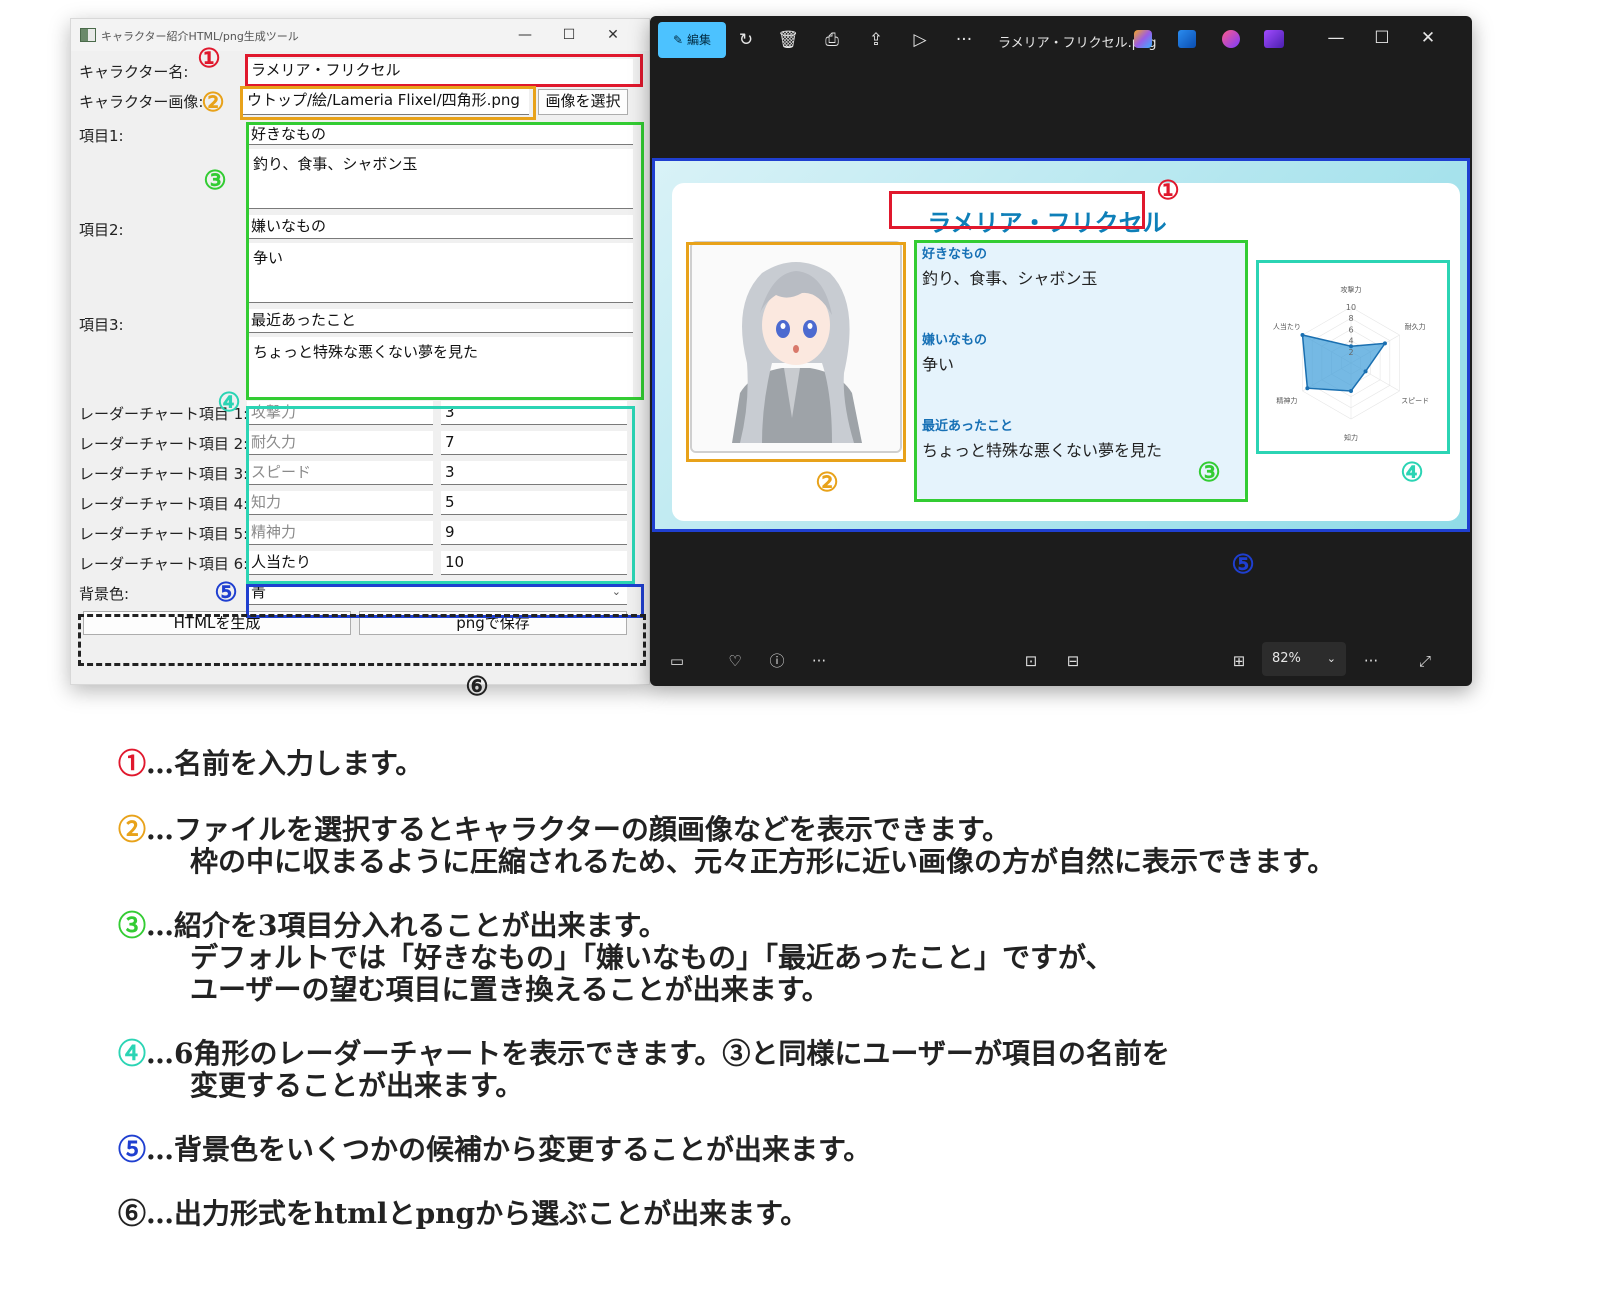  I want to click on radar-axis-label: 人当たり, so click(1287, 326).